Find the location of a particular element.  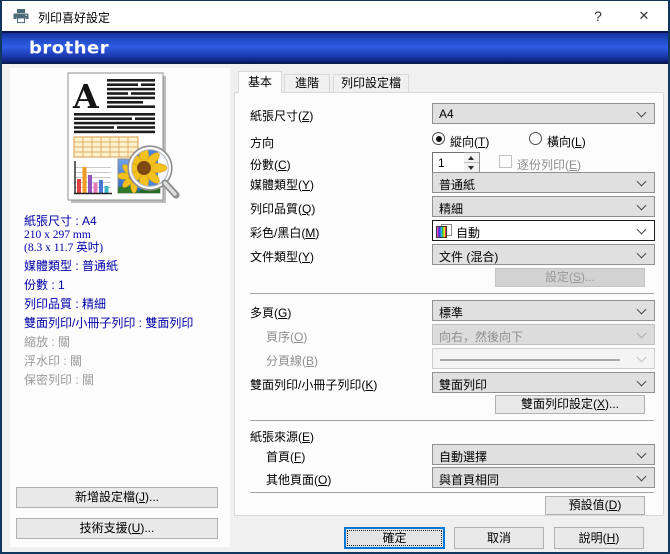

multi-page-value: 標準 is located at coordinates (451, 313).